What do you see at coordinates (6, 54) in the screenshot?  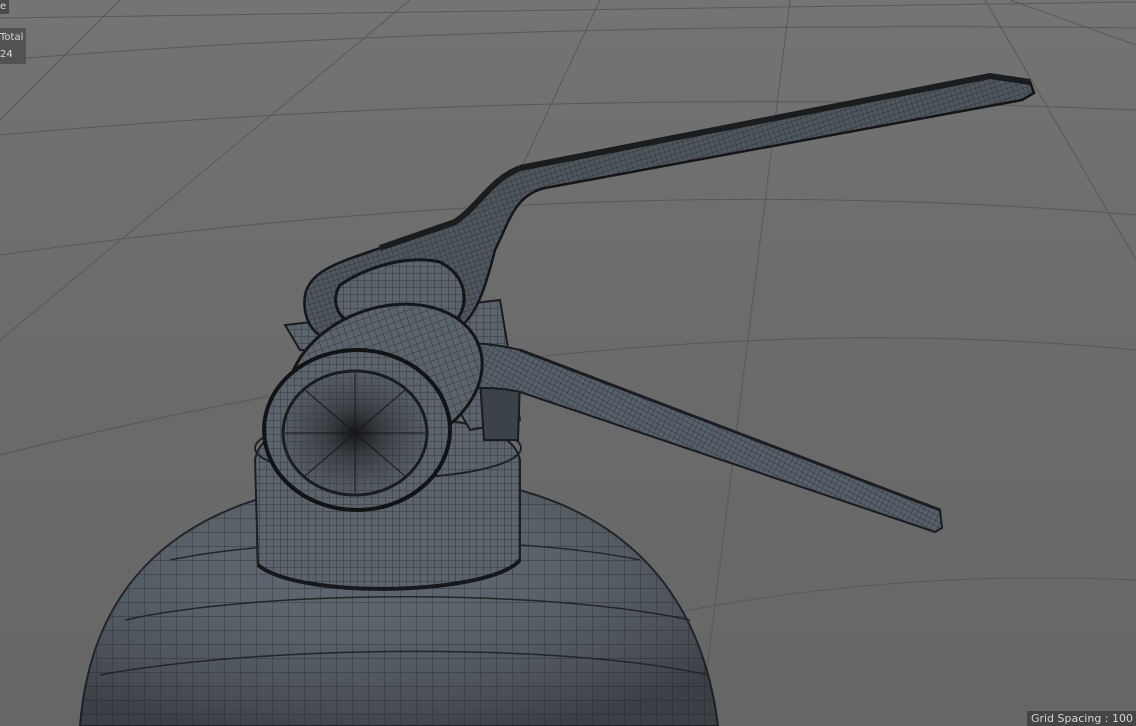 I see `stats-value: 24` at bounding box center [6, 54].